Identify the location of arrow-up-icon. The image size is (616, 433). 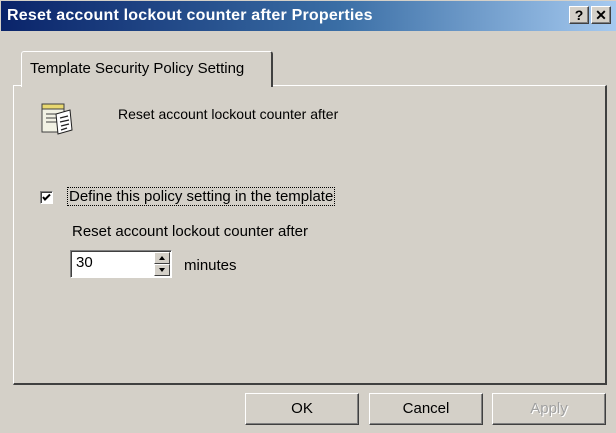
(162, 258).